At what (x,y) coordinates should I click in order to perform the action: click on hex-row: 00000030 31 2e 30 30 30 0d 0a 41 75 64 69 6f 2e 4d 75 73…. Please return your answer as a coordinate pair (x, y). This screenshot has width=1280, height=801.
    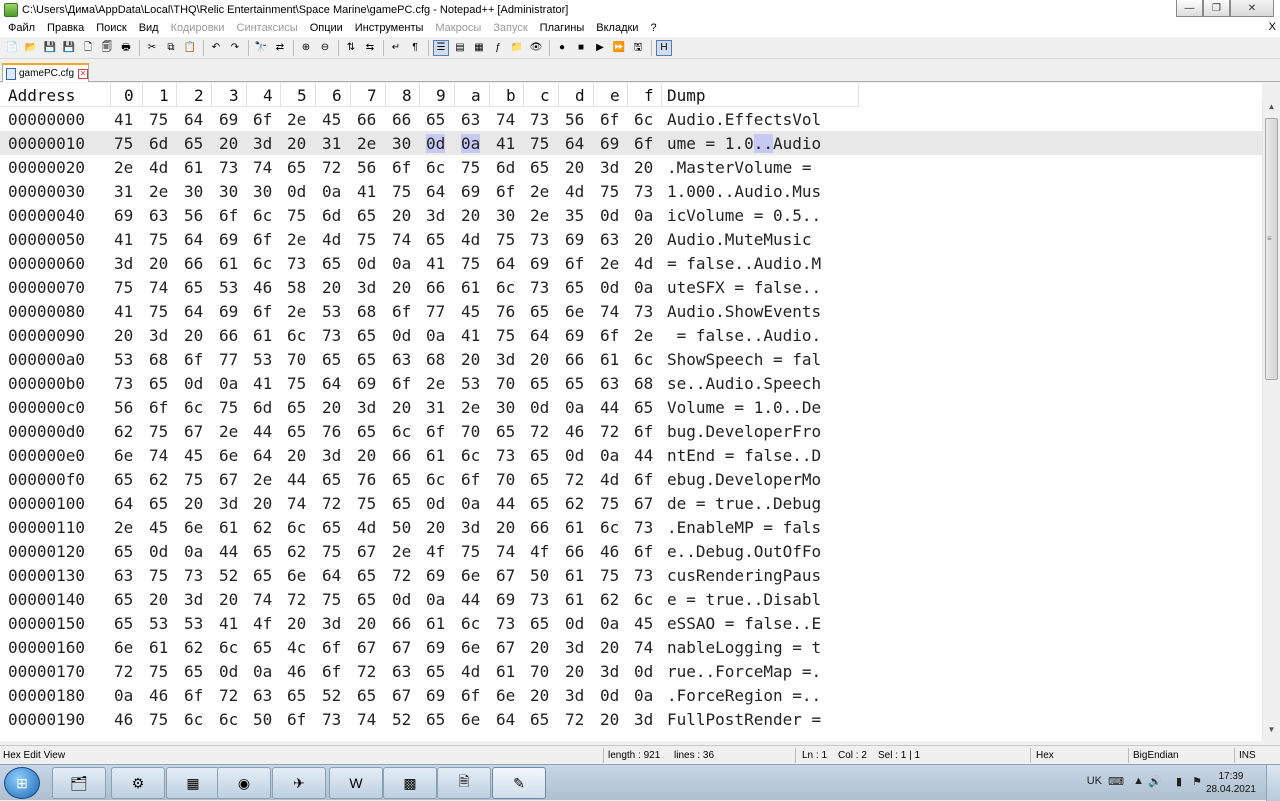
    Looking at the image, I should click on (631, 191).